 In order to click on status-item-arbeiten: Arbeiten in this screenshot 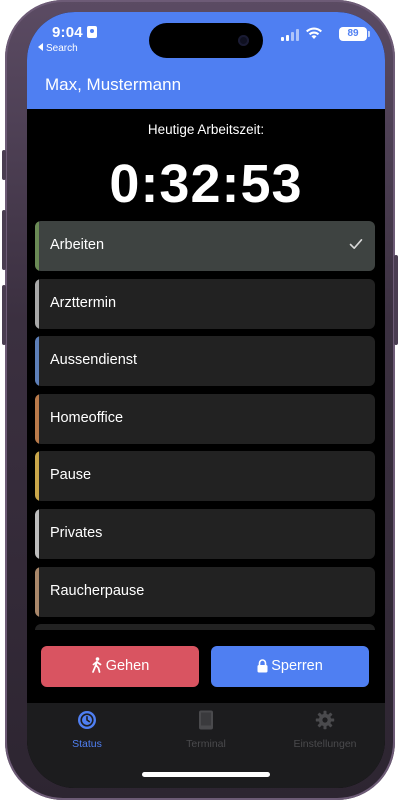, I will do `click(205, 246)`.